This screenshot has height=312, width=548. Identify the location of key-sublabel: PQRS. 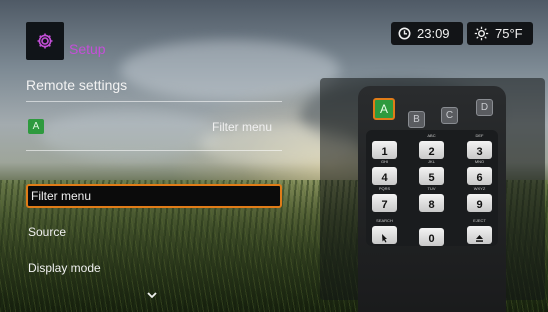
(384, 188).